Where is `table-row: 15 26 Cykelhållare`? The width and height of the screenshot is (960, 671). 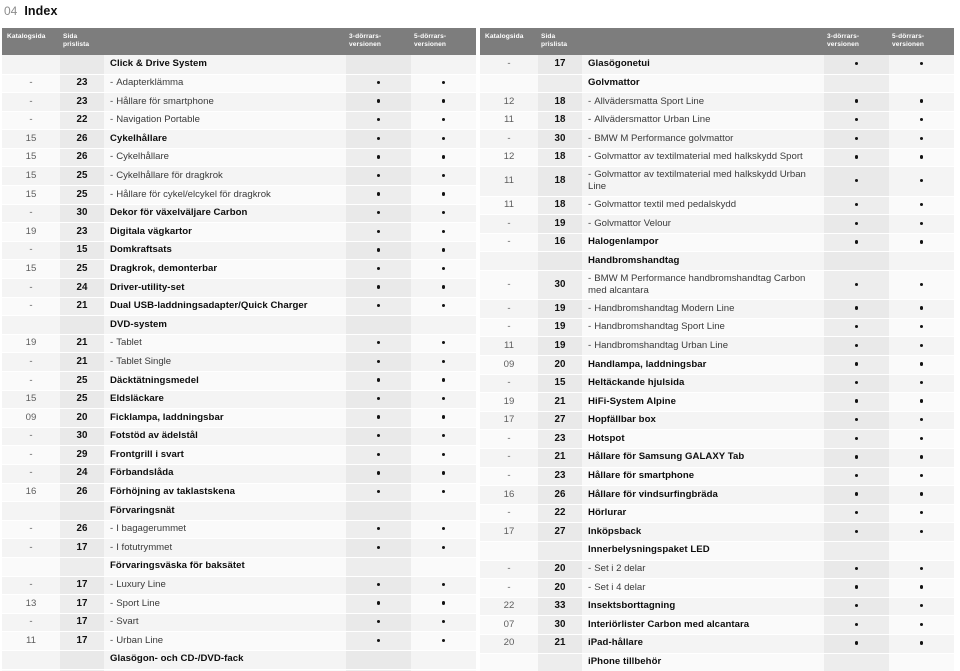 table-row: 15 26 Cykelhållare is located at coordinates (239, 139).